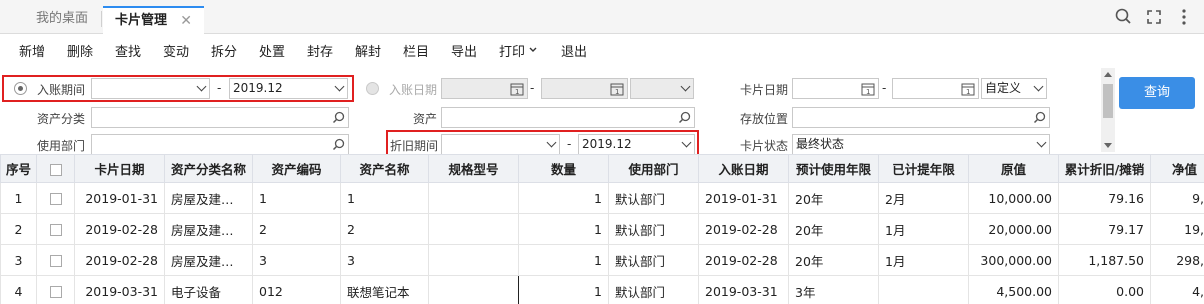 The height and width of the screenshot is (304, 1204). What do you see at coordinates (464, 50) in the screenshot?
I see `export-button: 导出` at bounding box center [464, 50].